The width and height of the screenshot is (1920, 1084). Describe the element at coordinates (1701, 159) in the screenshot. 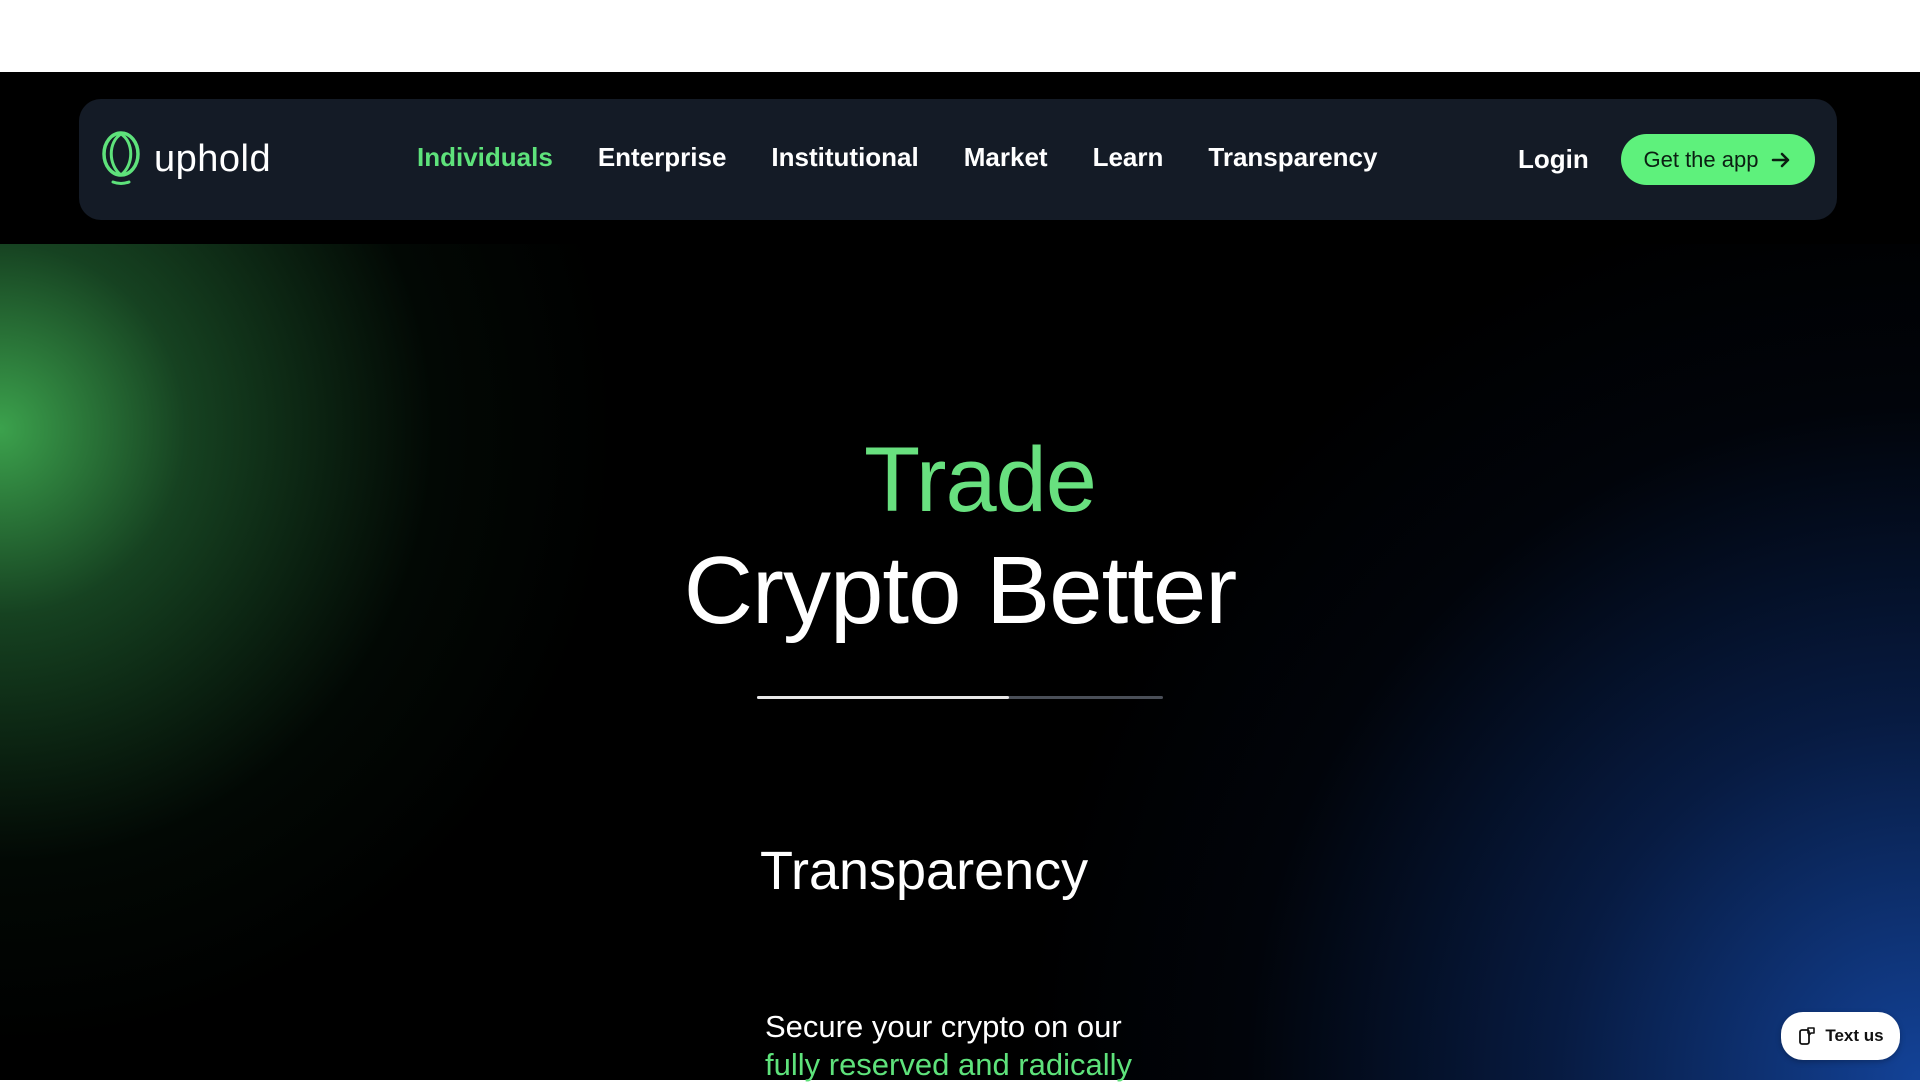

I see `get-the-app-label: Get the app` at that location.